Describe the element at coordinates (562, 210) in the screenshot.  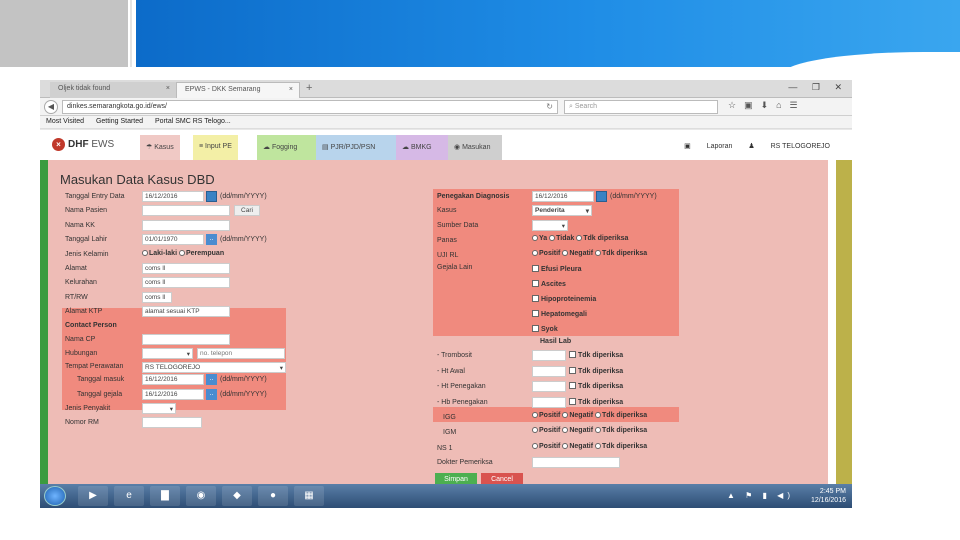
I see `kasus-select: Penderita ▾` at that location.